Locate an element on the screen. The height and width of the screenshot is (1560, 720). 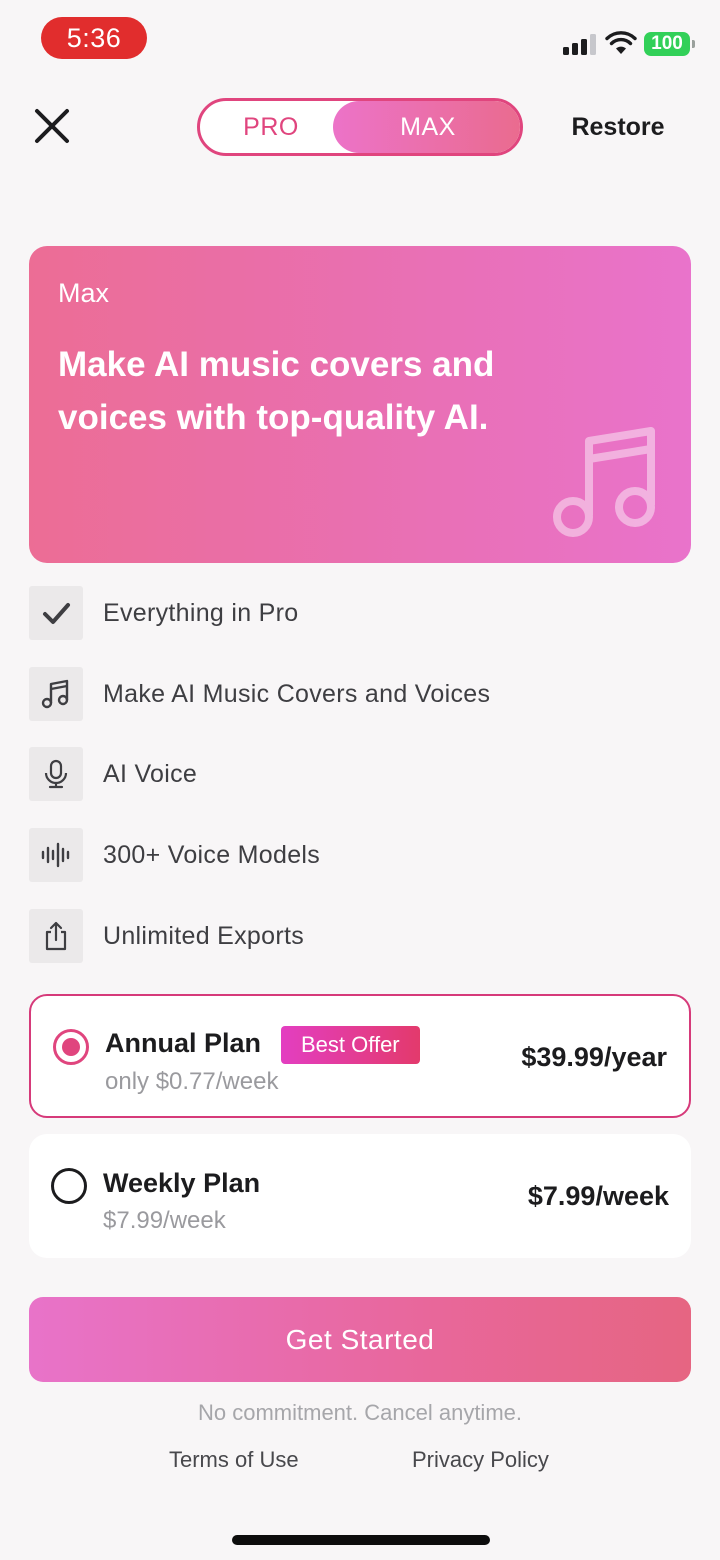
feature-item: AI Voice is located at coordinates (339, 774).